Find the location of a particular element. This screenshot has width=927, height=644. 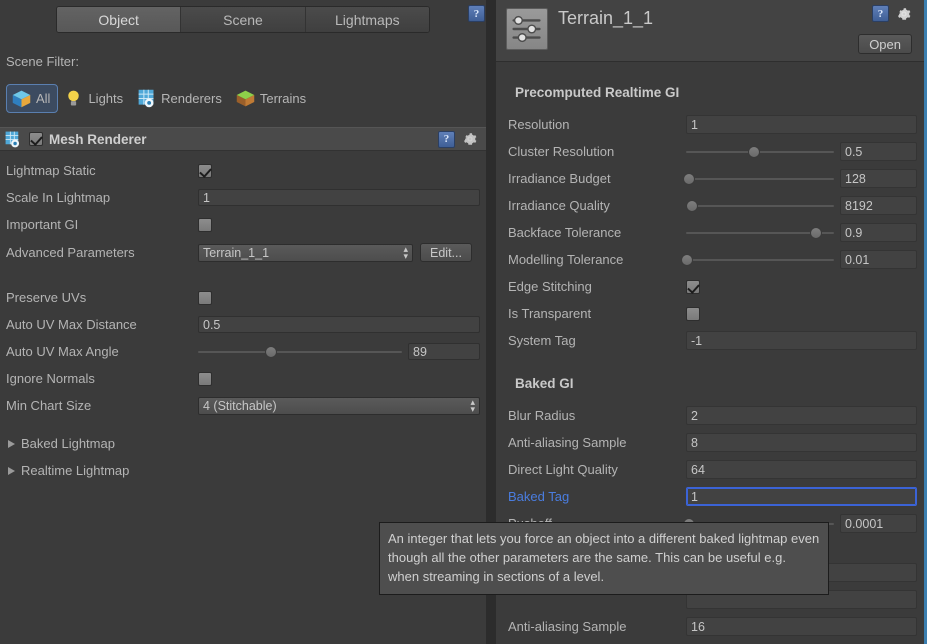

component-header-icons: ? is located at coordinates (458, 139).